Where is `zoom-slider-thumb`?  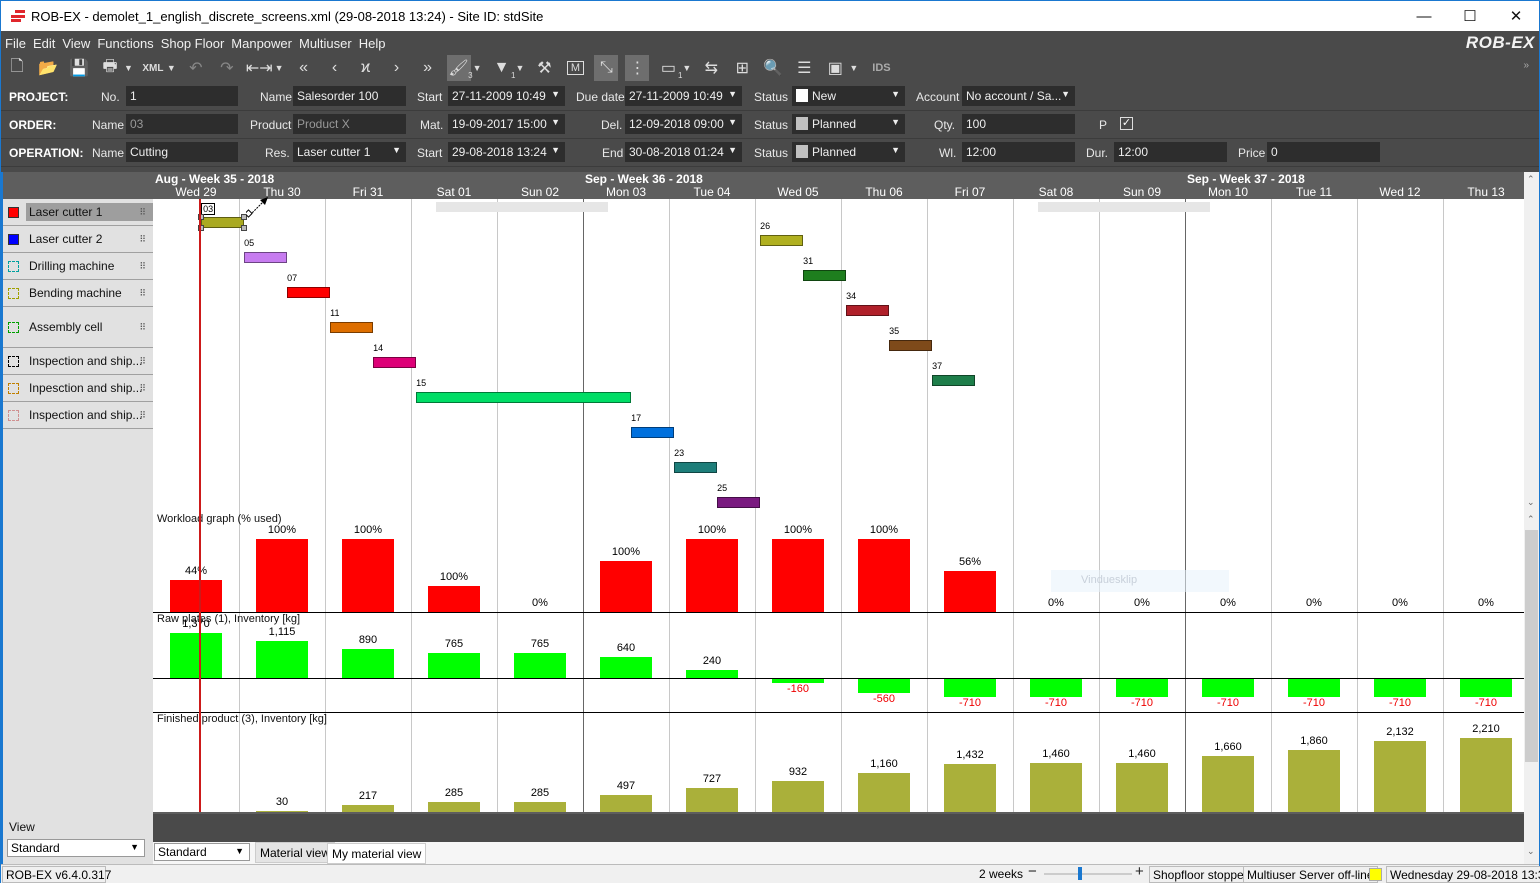
zoom-slider-thumb is located at coordinates (1079, 873).